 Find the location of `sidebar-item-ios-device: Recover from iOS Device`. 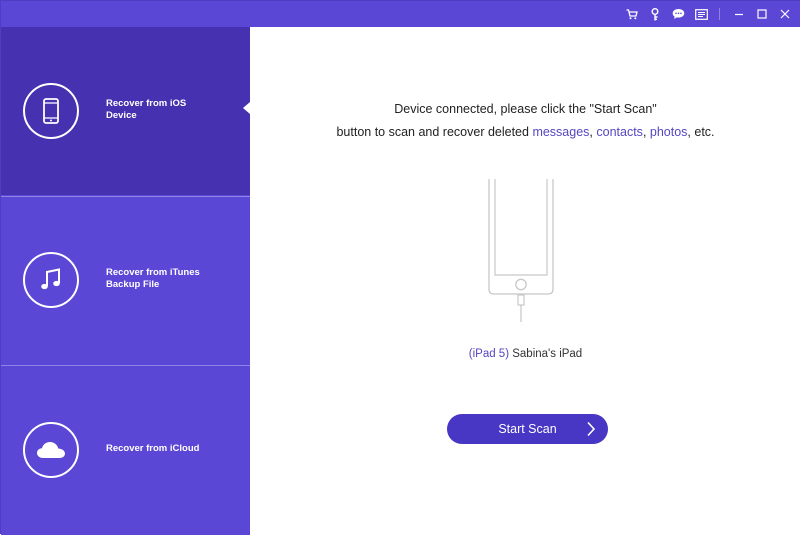

sidebar-item-ios-device: Recover from iOS Device is located at coordinates (125, 111).